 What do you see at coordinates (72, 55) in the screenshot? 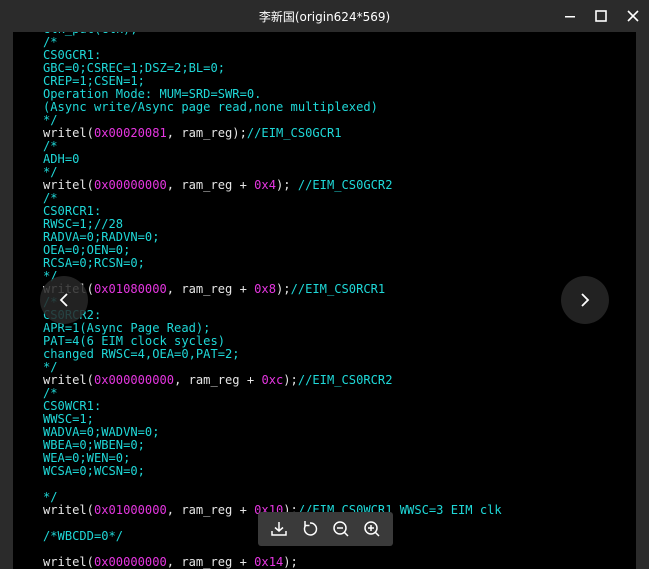
I see `code-comment: CS0GCR1:` at bounding box center [72, 55].